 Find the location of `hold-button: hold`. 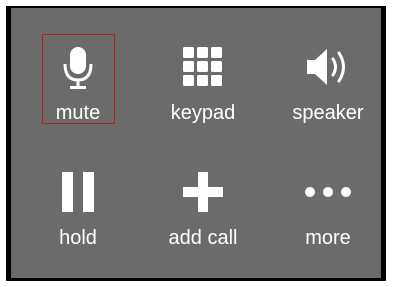

hold-button: hold is located at coordinates (78, 213).